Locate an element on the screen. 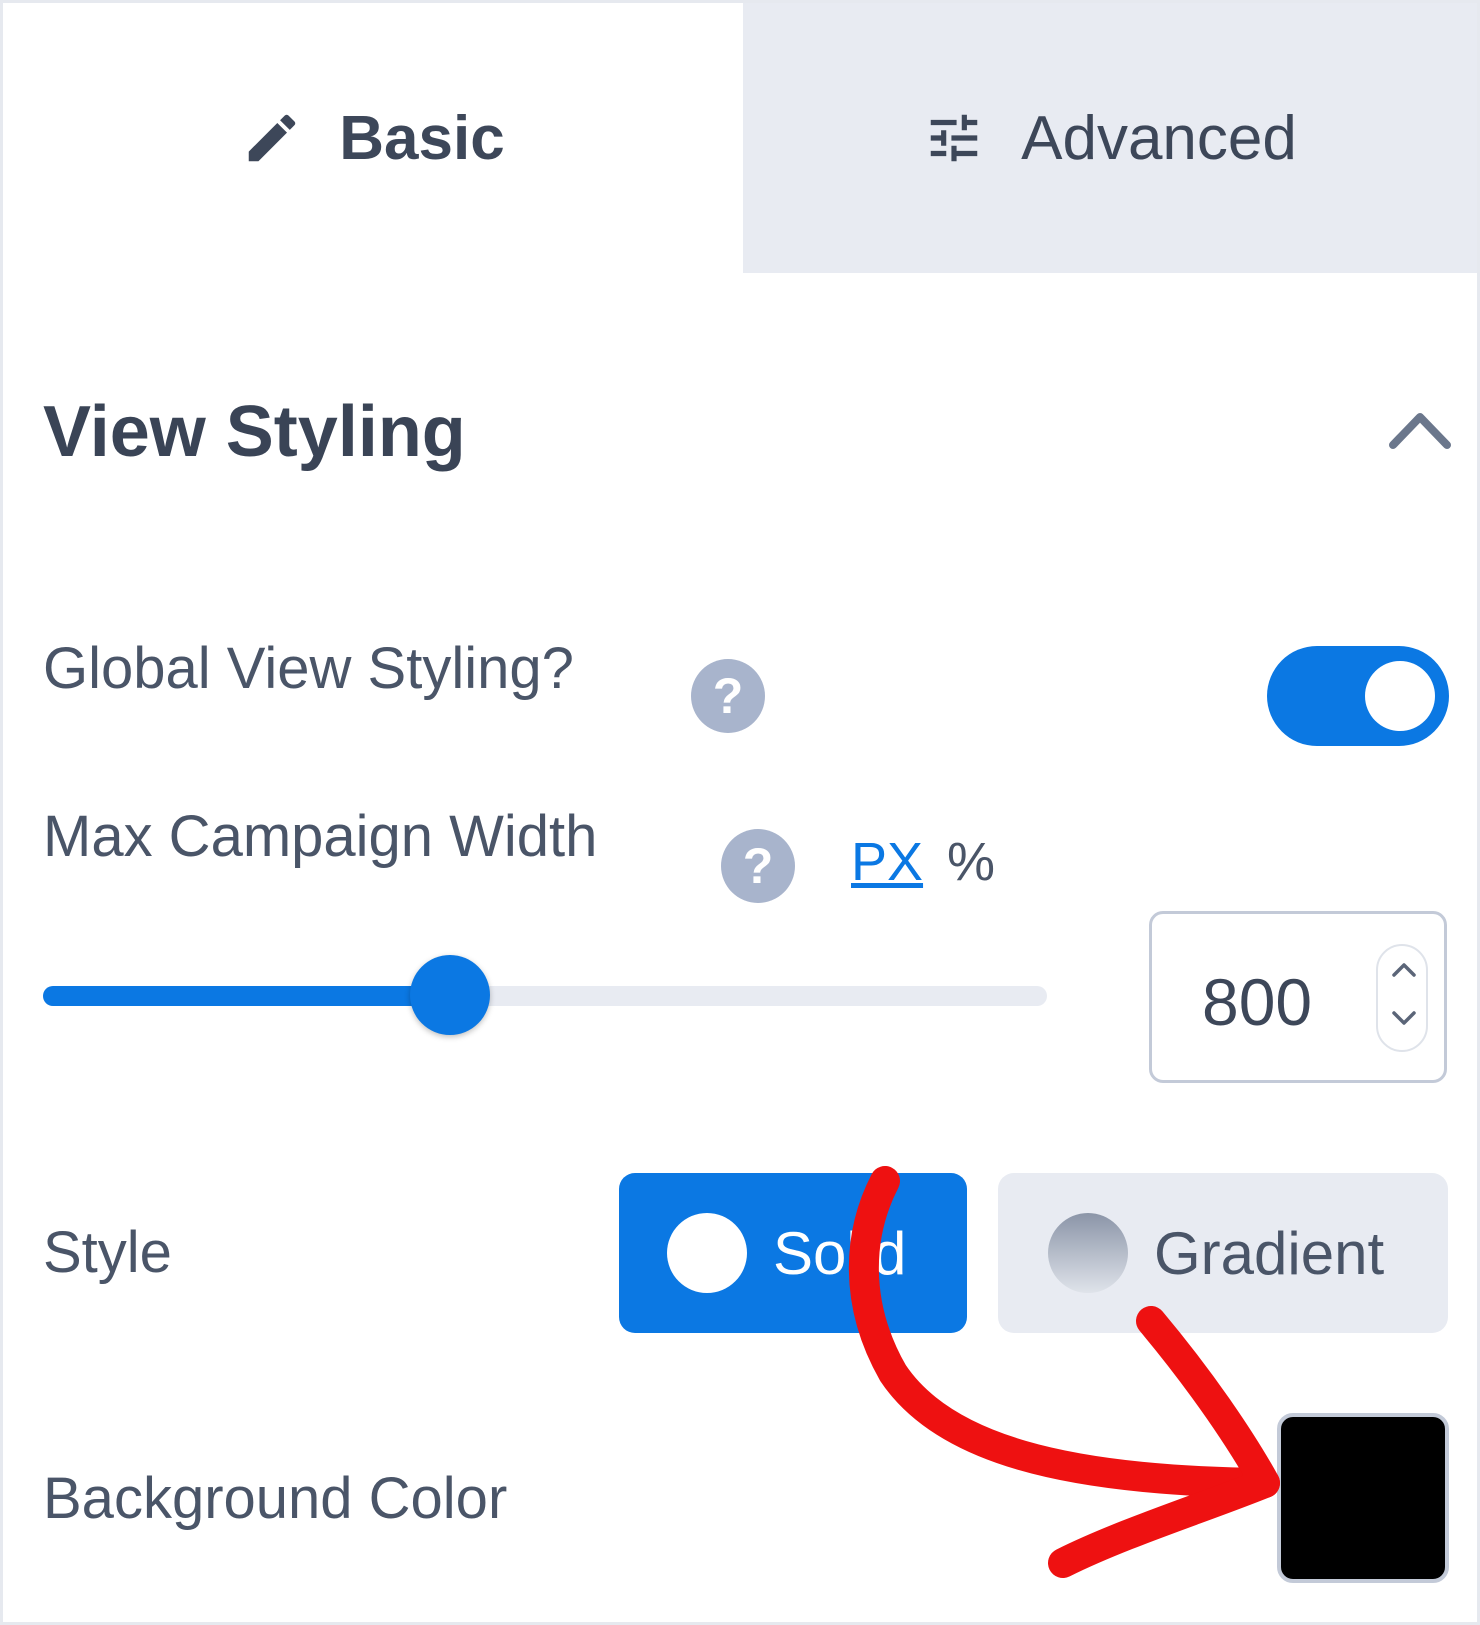  global-view-styling-help-icon: ? is located at coordinates (728, 696).